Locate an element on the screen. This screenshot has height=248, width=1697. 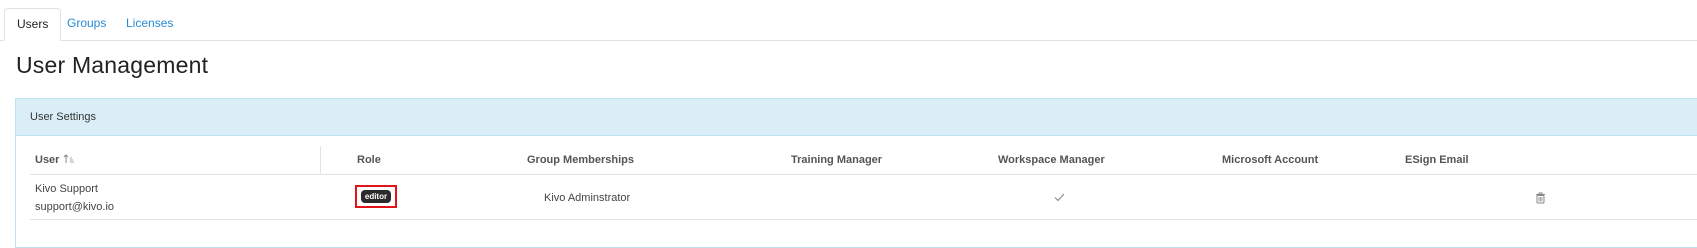
column-separator is located at coordinates (320, 160).